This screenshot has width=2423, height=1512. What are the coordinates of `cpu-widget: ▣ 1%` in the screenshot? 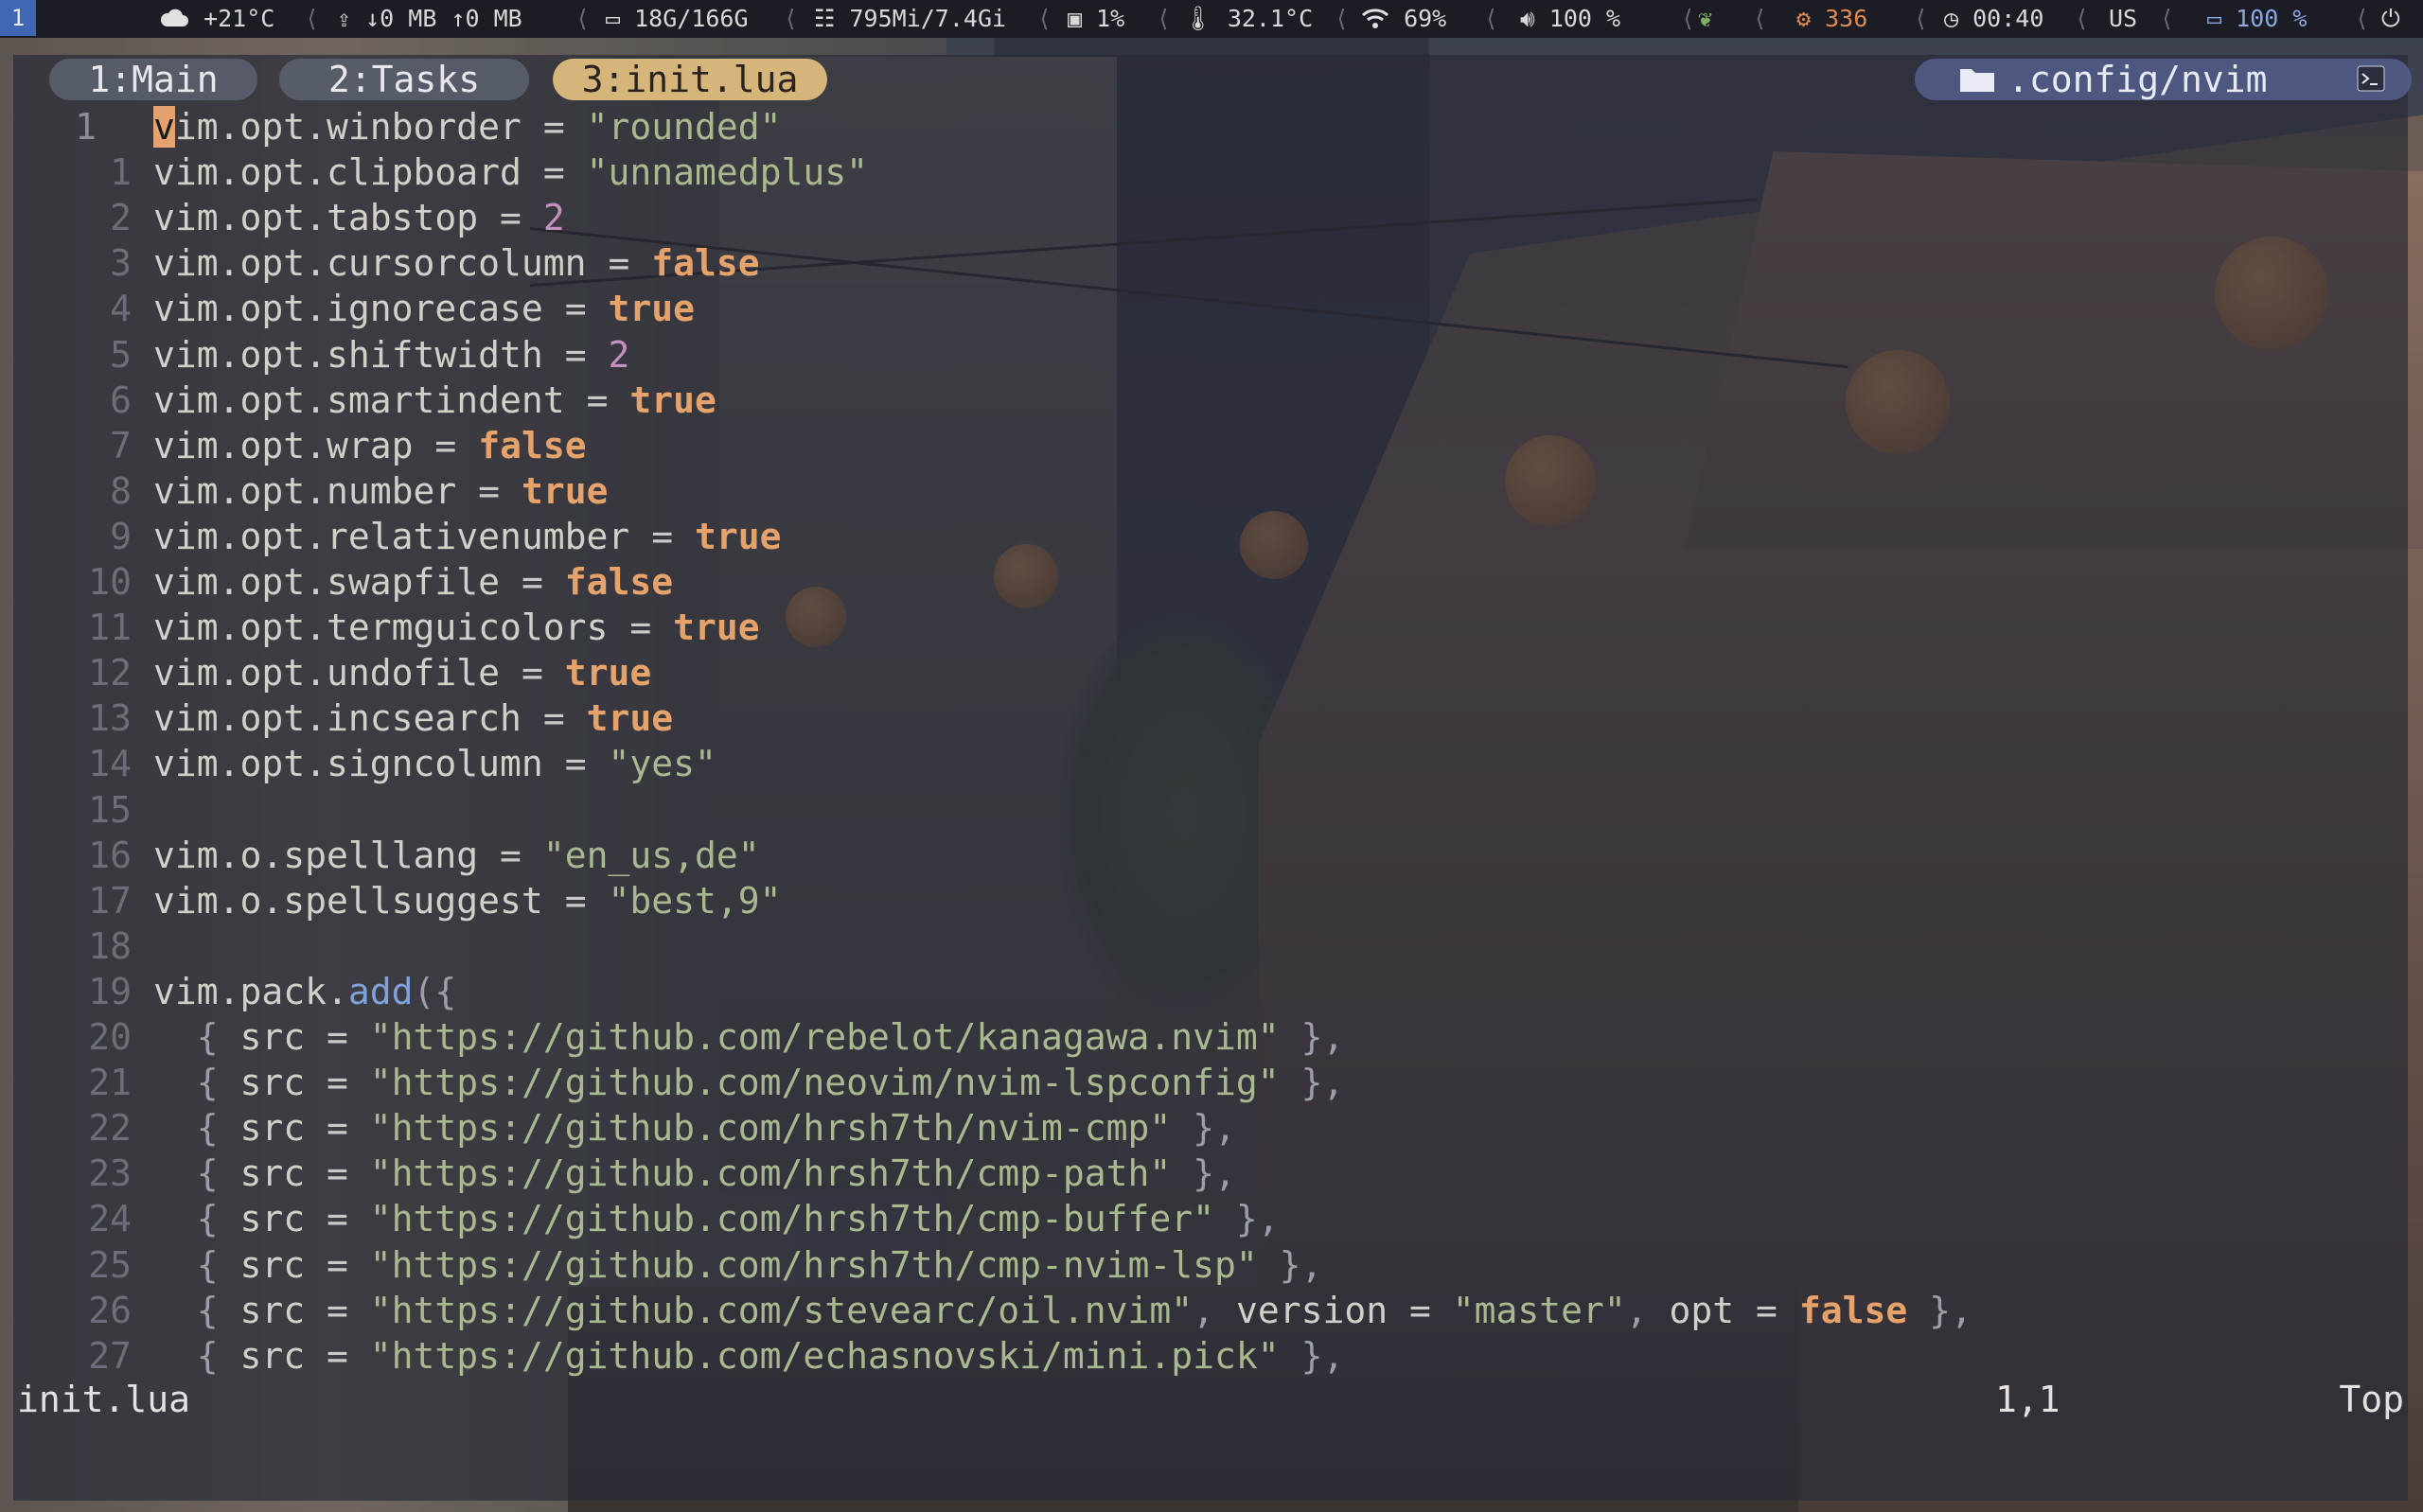 It's located at (1096, 19).